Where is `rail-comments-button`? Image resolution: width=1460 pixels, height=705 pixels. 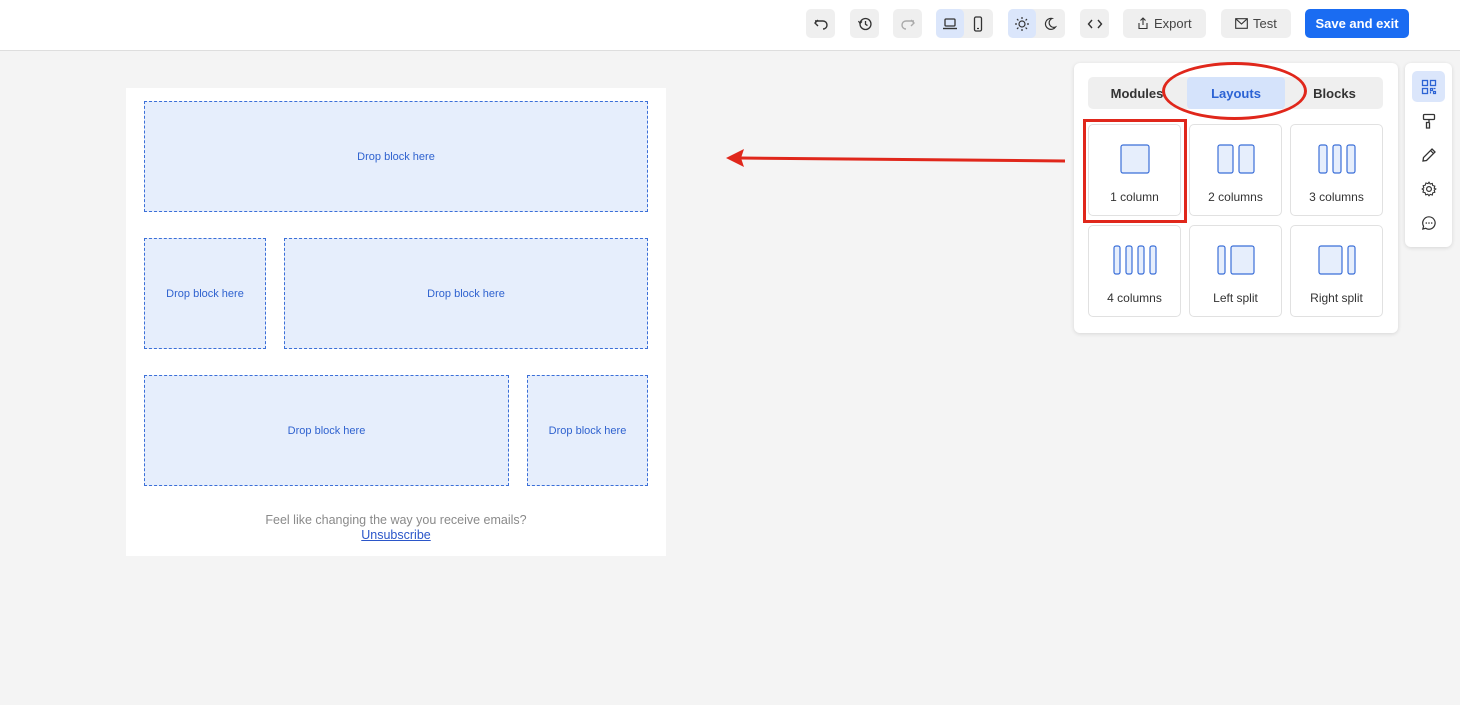
rail-comments-button is located at coordinates (1428, 222).